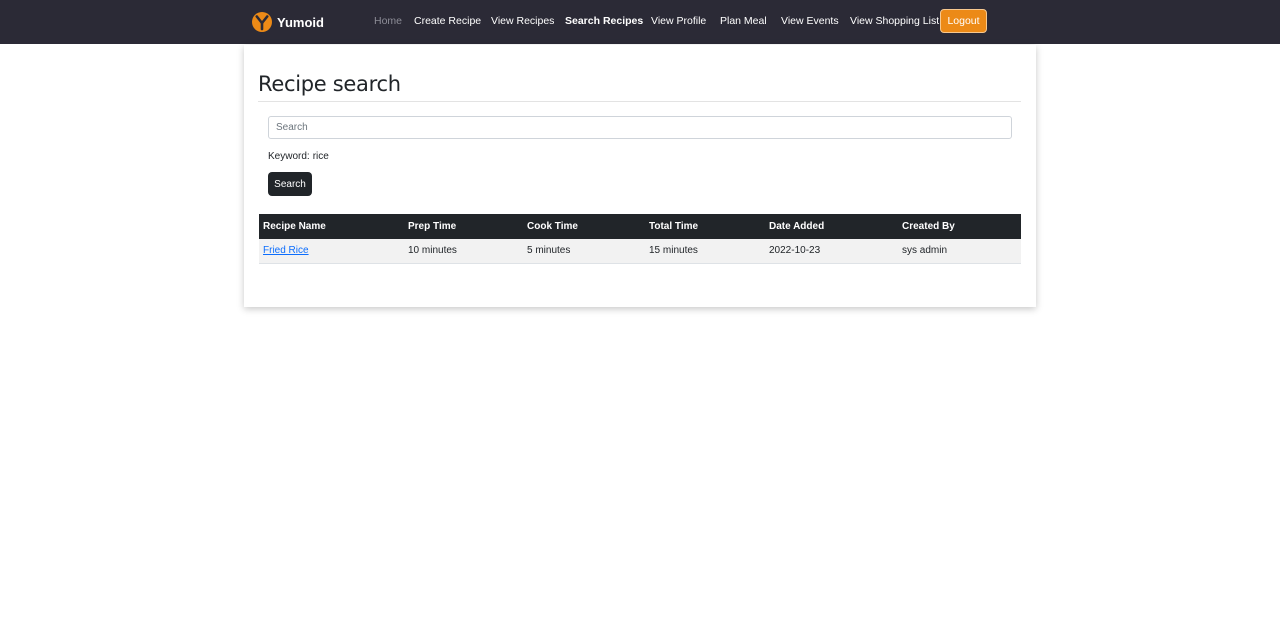  Describe the element at coordinates (584, 251) in the screenshot. I see `cell-cook-time: 5 minutes` at that location.